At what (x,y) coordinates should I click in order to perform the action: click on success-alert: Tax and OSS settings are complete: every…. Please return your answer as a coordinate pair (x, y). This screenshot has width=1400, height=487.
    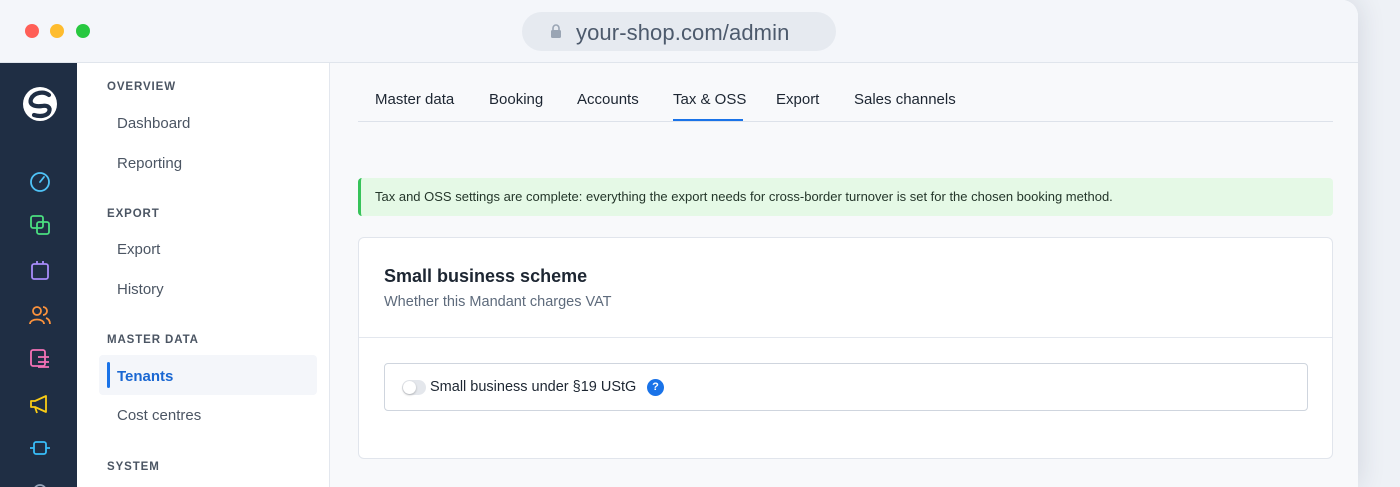
    Looking at the image, I should click on (845, 197).